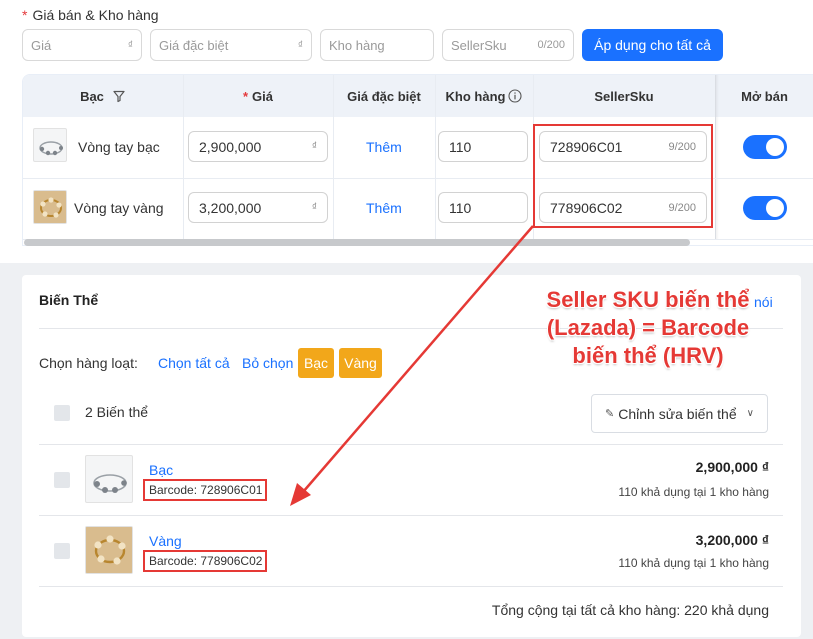 The image size is (813, 639). What do you see at coordinates (103, 96) in the screenshot?
I see `column-header-variant: Bạc` at bounding box center [103, 96].